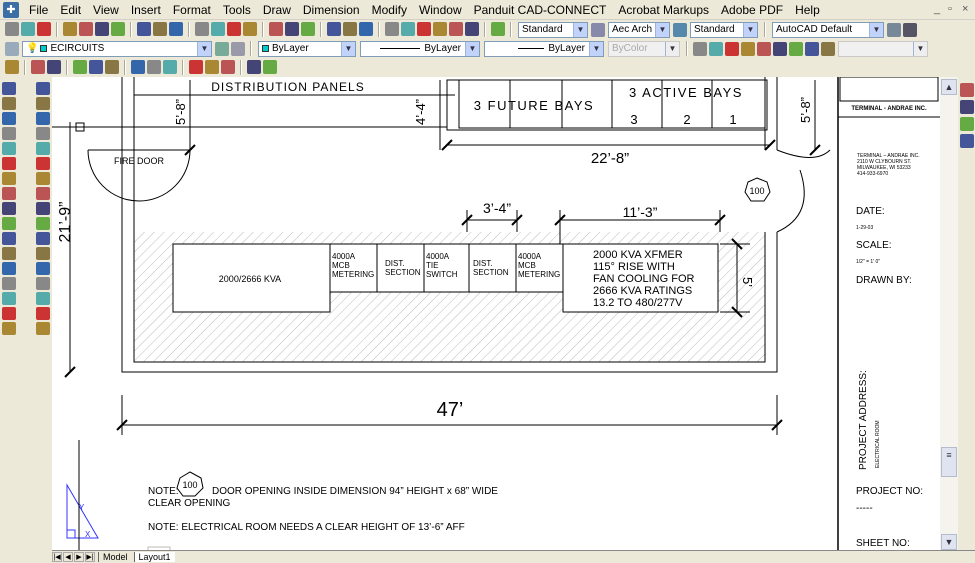 The width and height of the screenshot is (975, 563). I want to click on workspace-select: AutoCAD Default ▼, so click(828, 29).